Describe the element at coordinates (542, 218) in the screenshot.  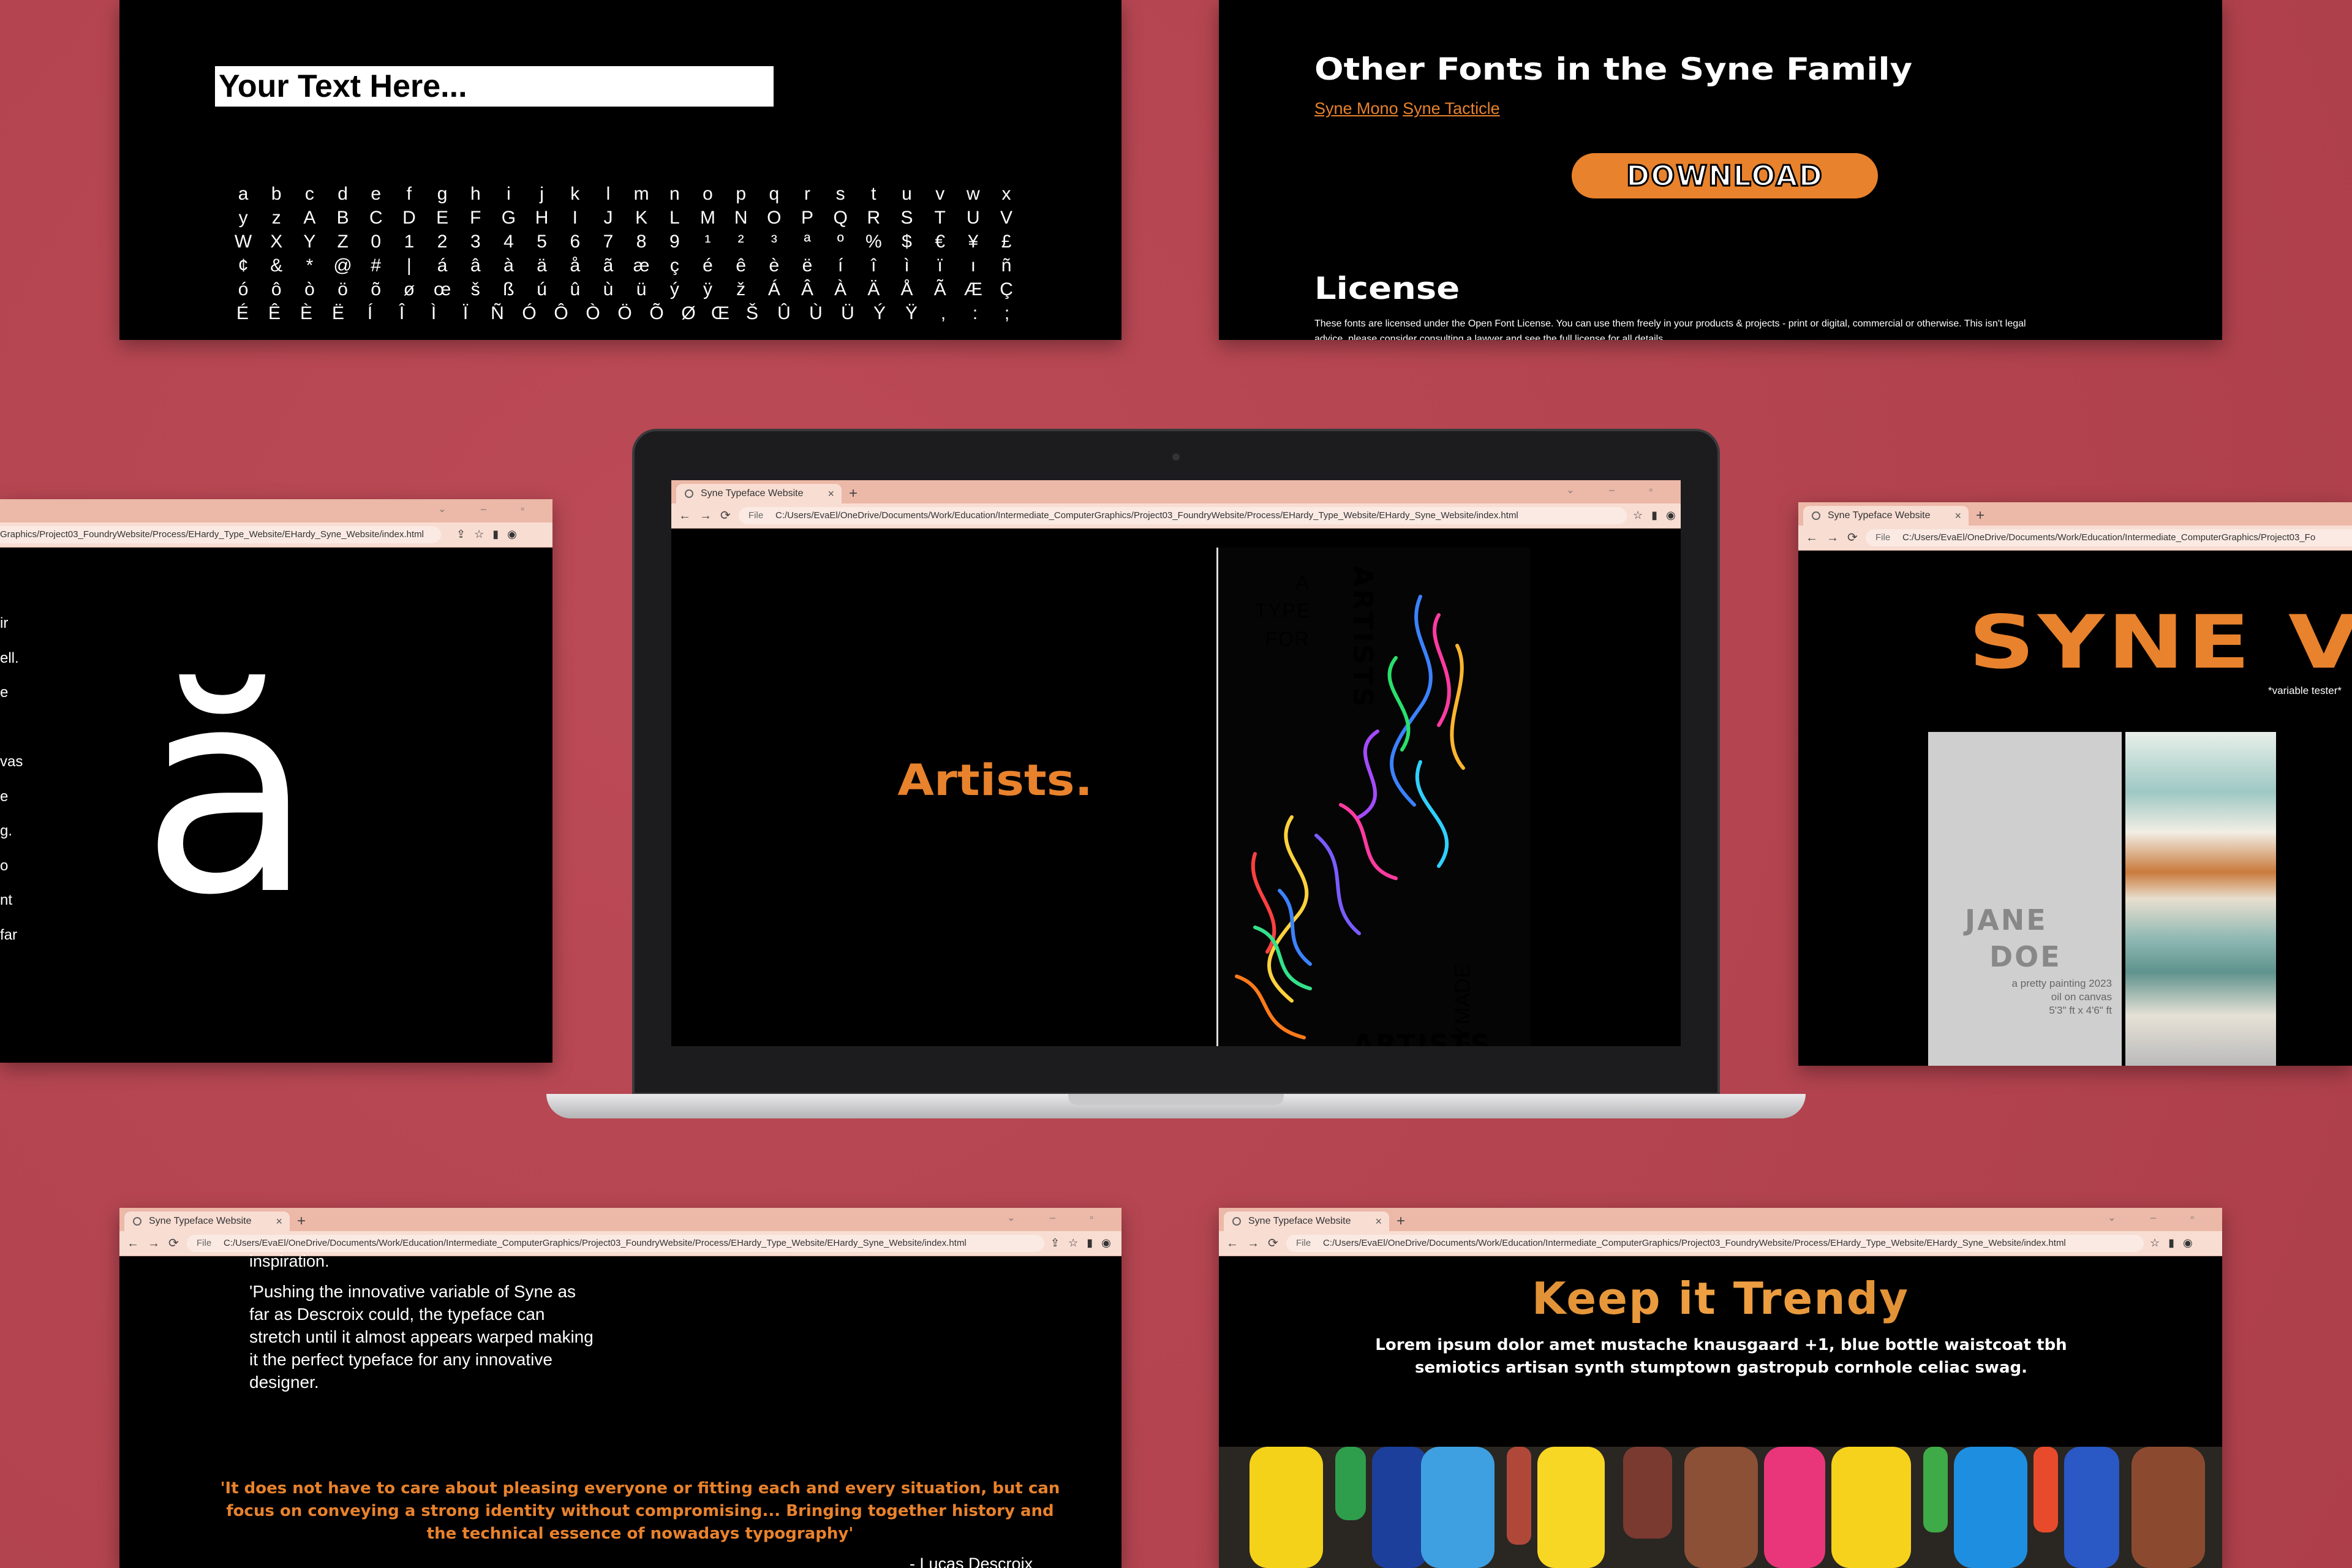
I see `glyph-cell: H` at that location.